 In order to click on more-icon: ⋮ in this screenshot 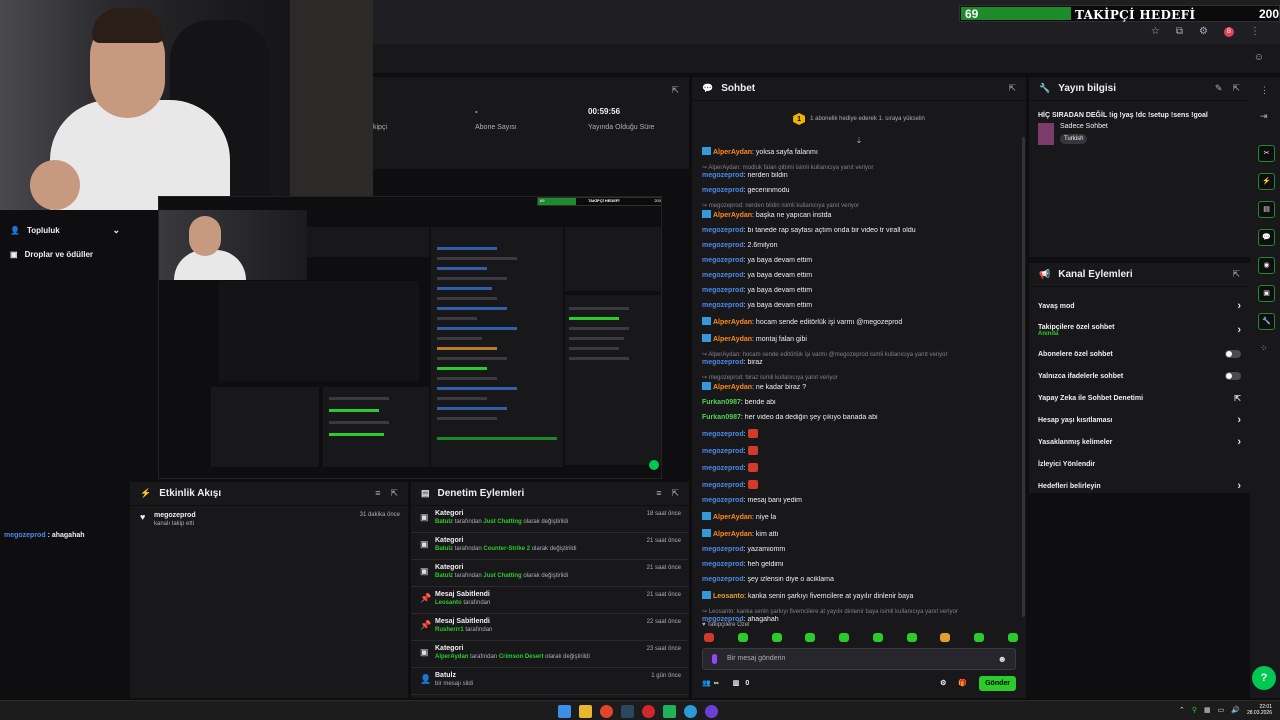, I will do `click(1255, 31)`.